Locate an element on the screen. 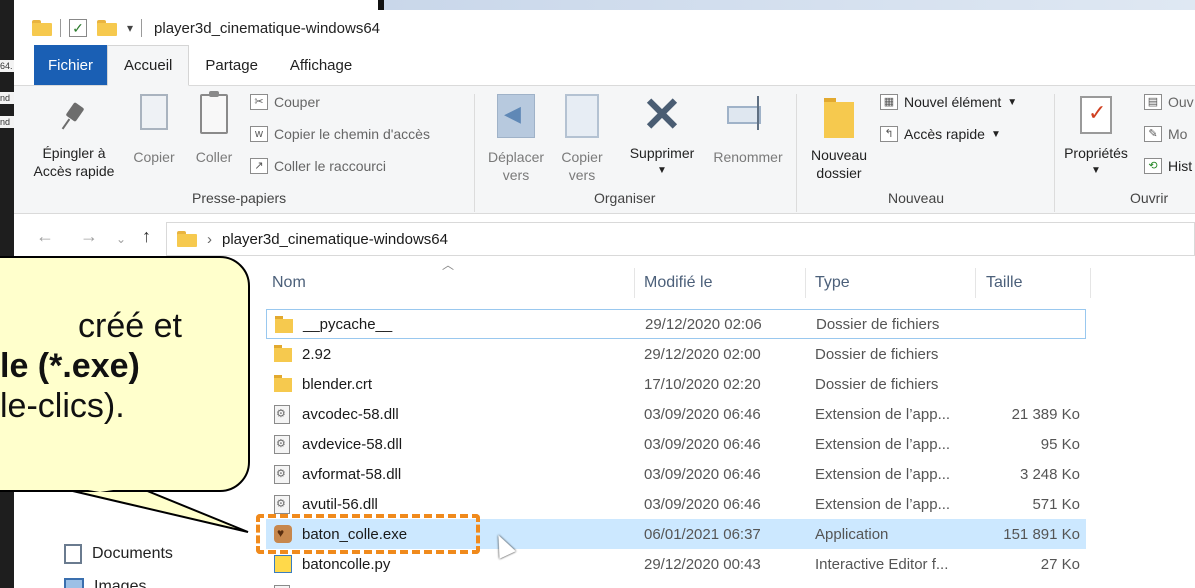  group-label-open: Ouvrir is located at coordinates (1149, 198).